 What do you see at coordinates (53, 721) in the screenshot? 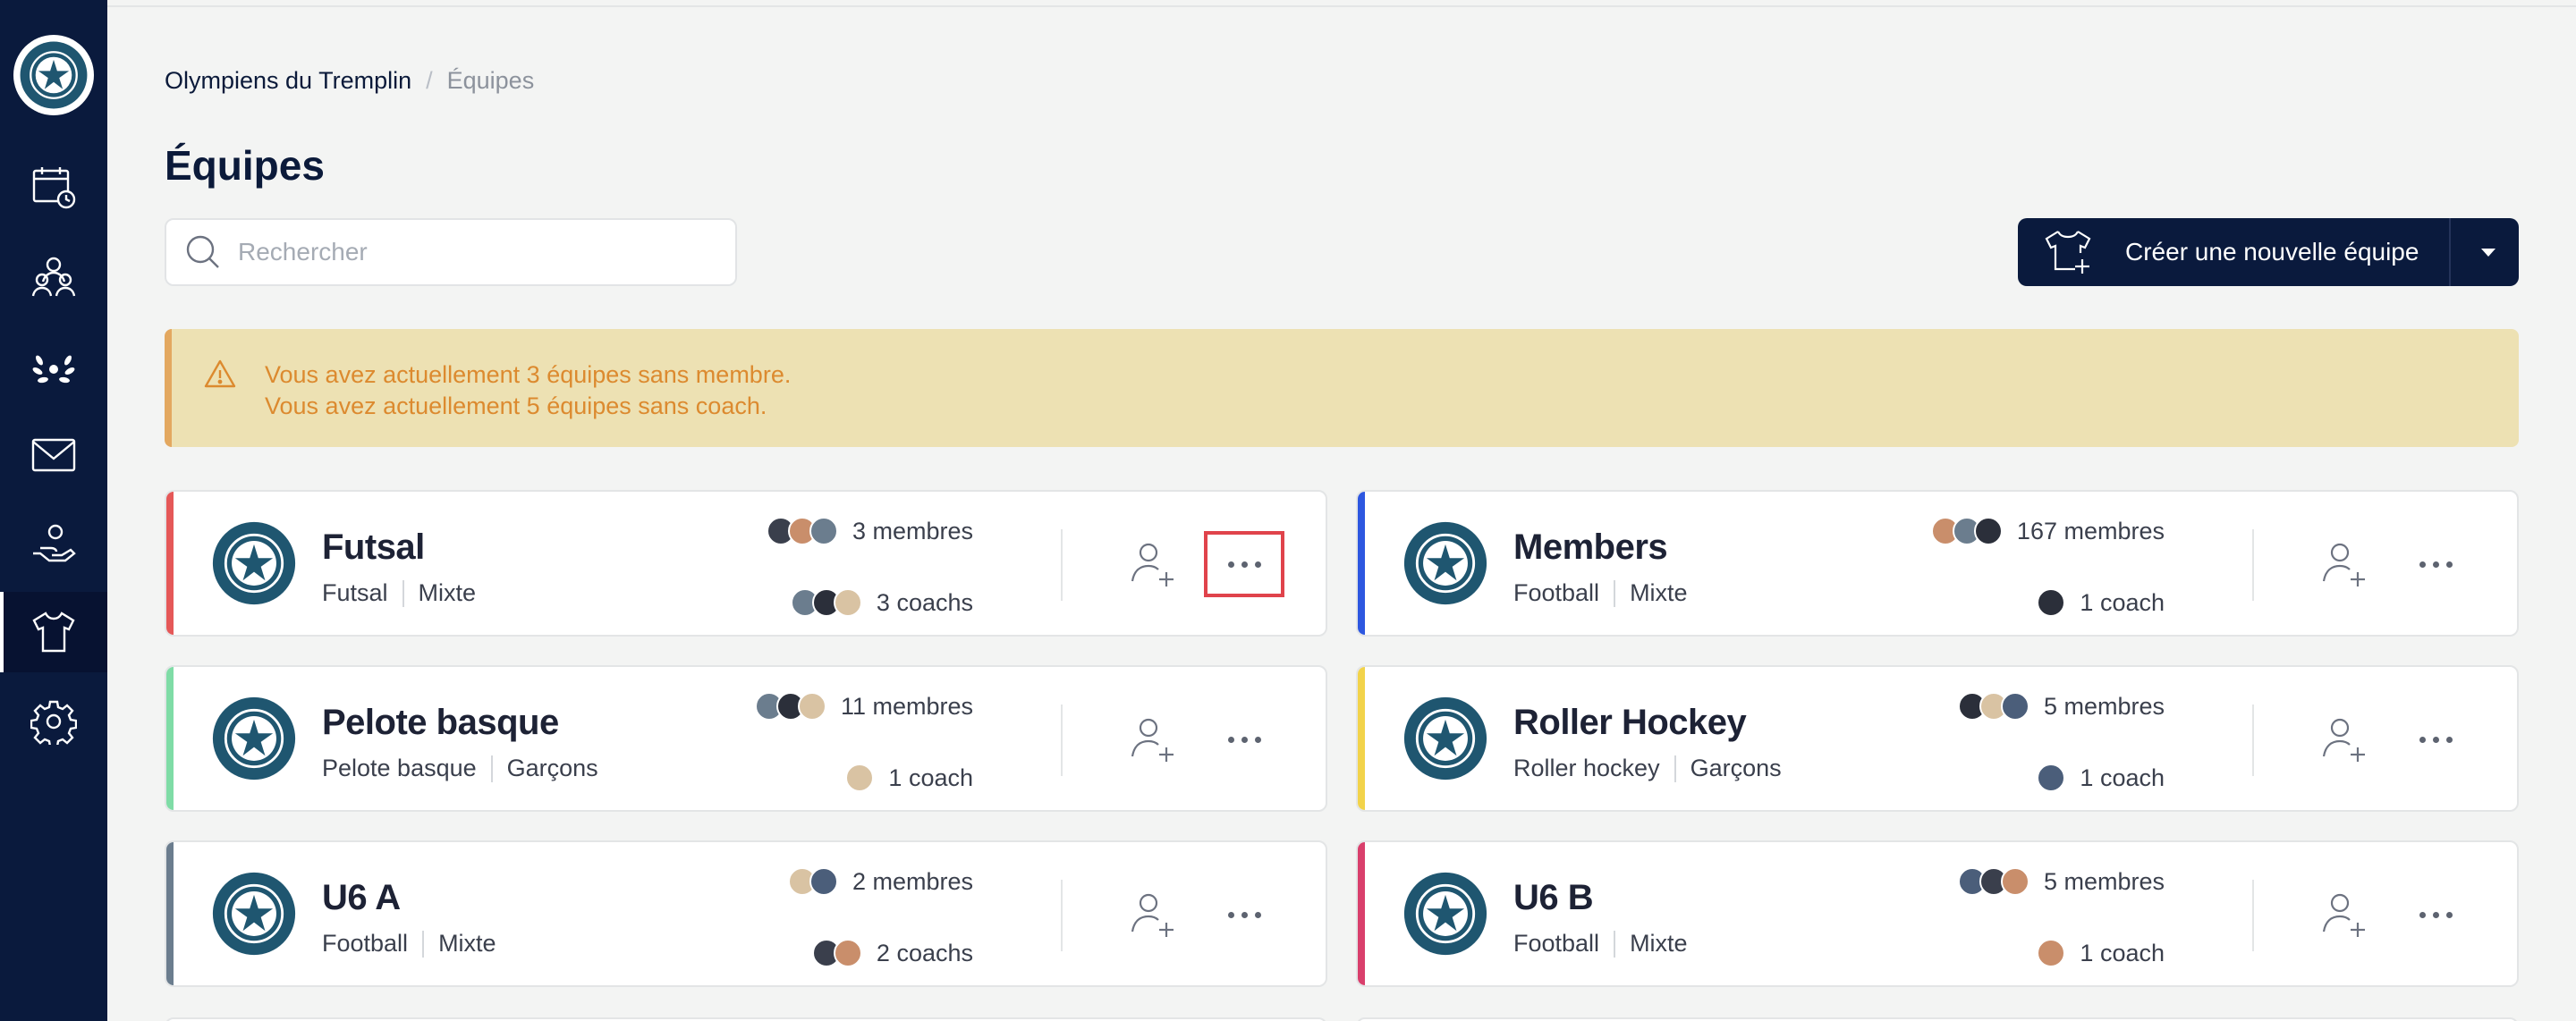
I see `nav-settings` at bounding box center [53, 721].